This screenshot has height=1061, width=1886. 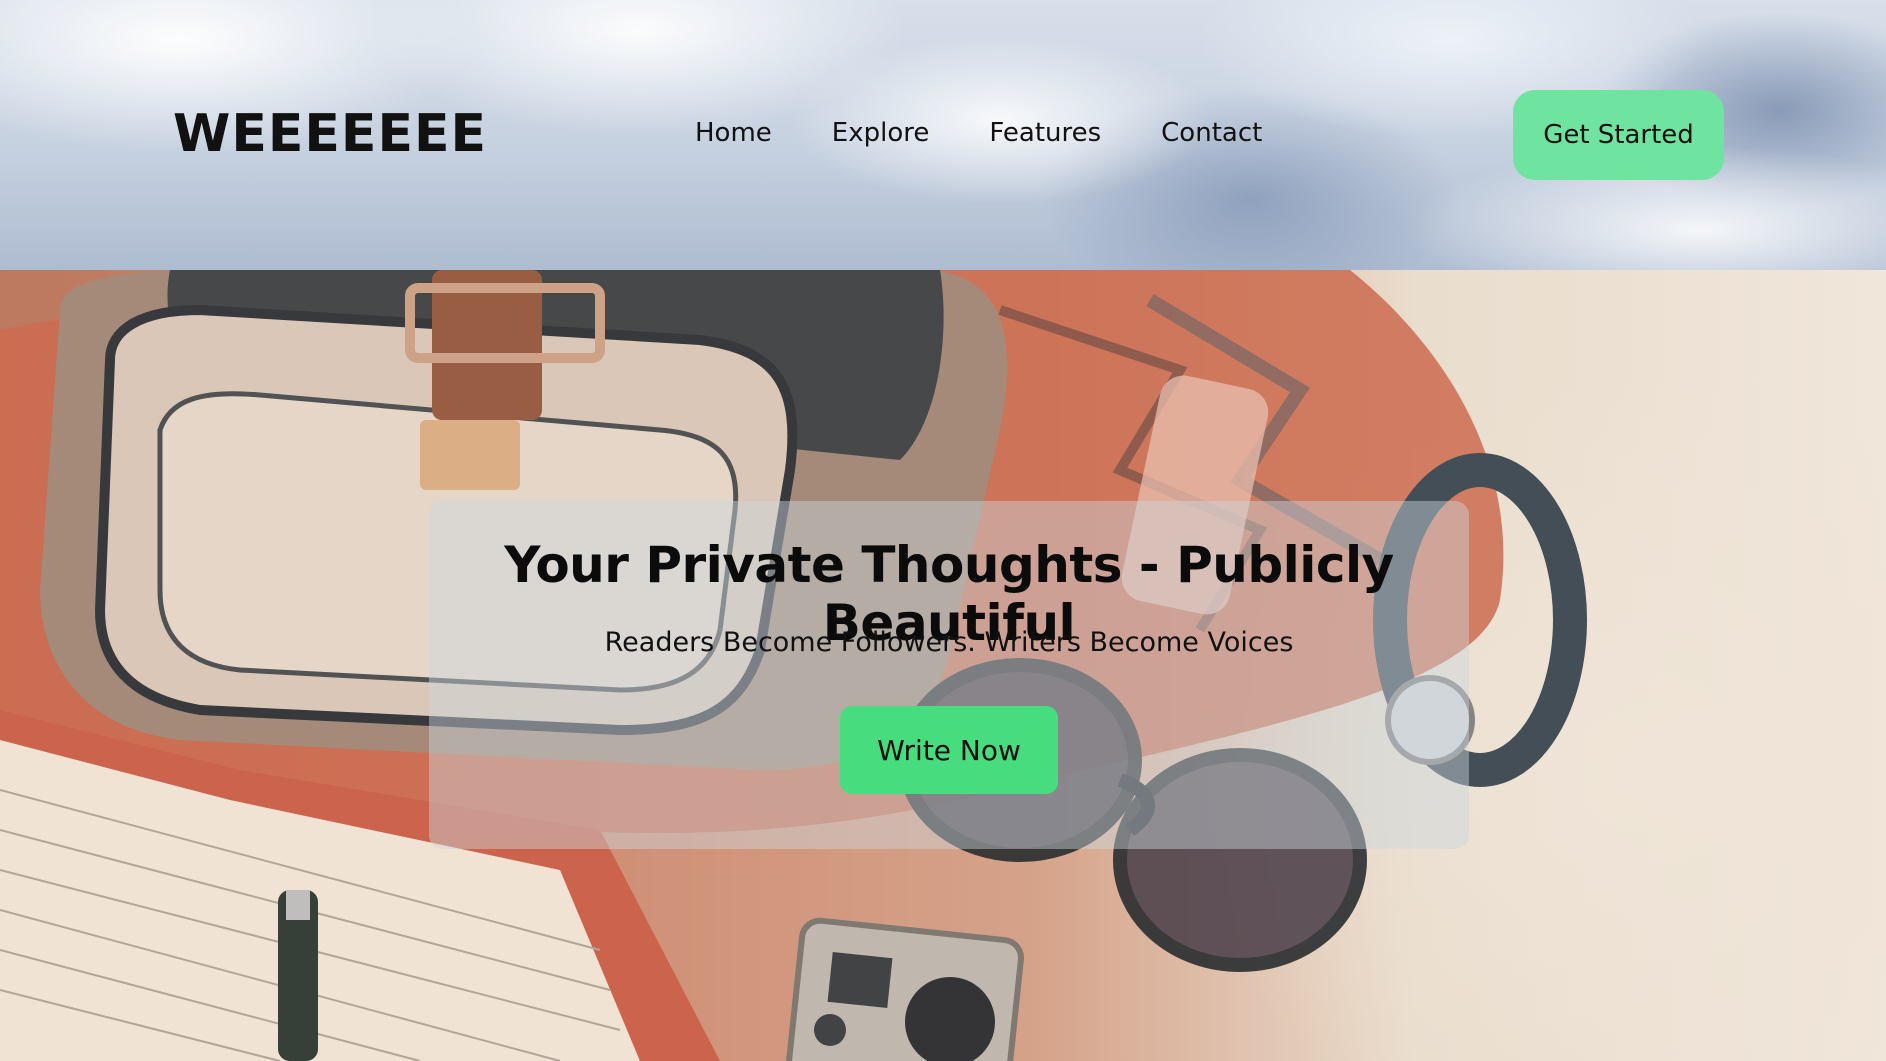 What do you see at coordinates (1618, 135) in the screenshot?
I see `get-started-button: Get Started` at bounding box center [1618, 135].